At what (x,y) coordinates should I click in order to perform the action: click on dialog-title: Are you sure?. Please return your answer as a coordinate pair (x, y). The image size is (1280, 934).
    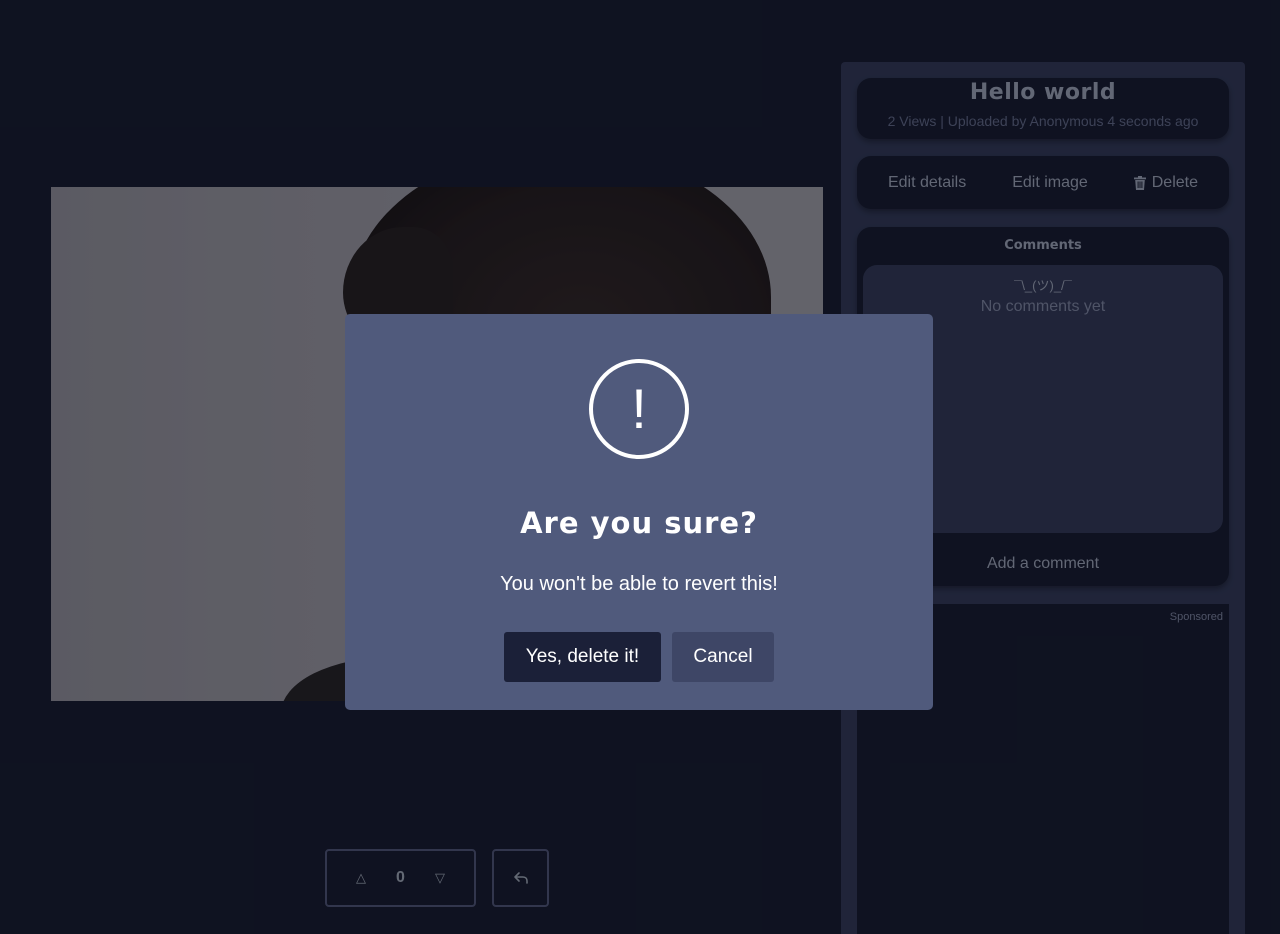
    Looking at the image, I should click on (639, 523).